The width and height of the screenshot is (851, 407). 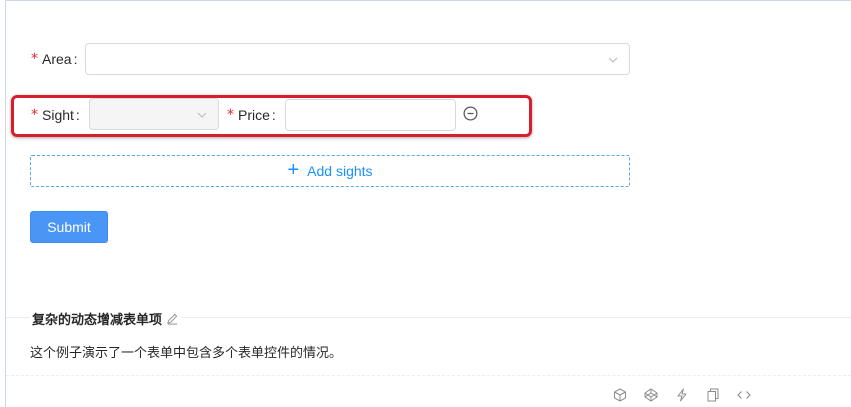 What do you see at coordinates (154, 114) in the screenshot?
I see `sight-select` at bounding box center [154, 114].